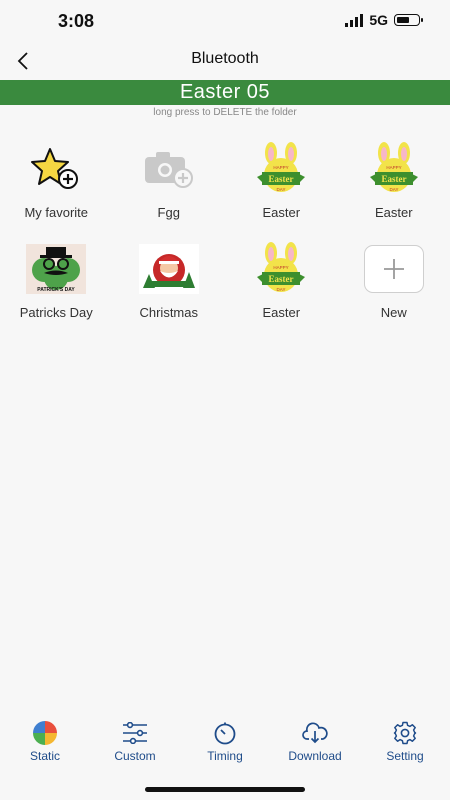 The width and height of the screenshot is (450, 800). I want to click on grid-item-easter-1: HAPPY Easter DAY Easter, so click(281, 188).